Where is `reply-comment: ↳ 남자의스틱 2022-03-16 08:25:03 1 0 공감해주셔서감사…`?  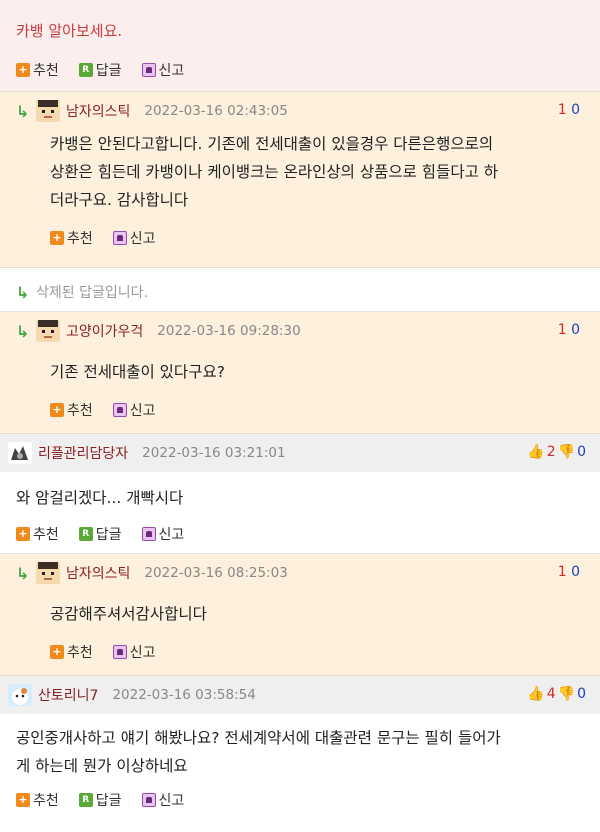
reply-comment: ↳ 남자의스틱 2022-03-16 08:25:03 1 0 공감해주셔서감사… is located at coordinates (300, 615).